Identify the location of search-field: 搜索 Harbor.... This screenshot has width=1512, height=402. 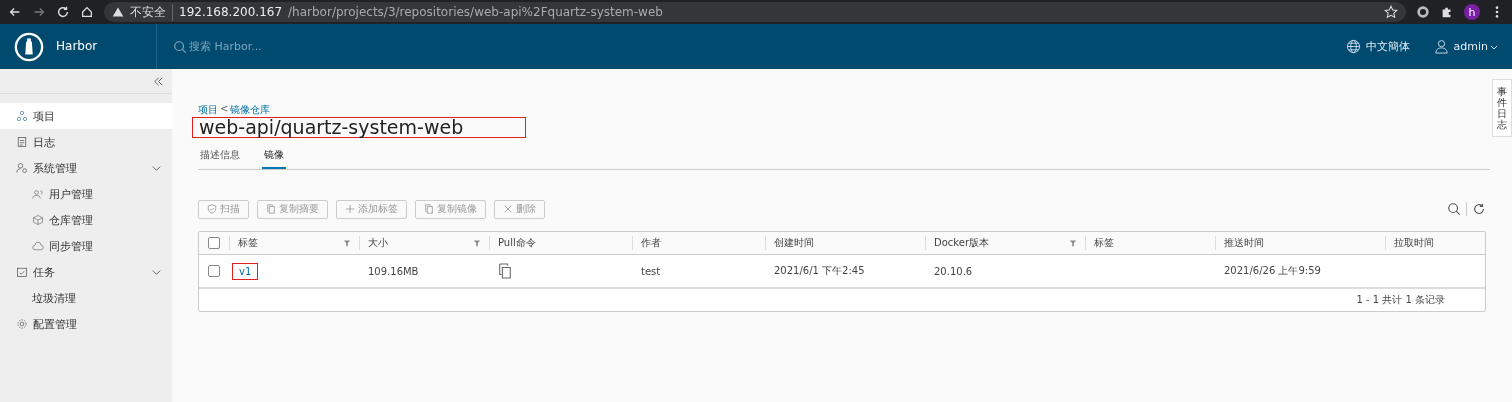
(289, 46).